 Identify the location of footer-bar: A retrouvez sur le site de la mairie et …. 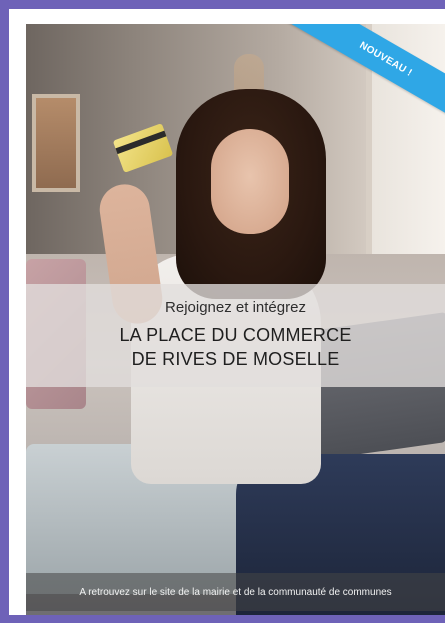
(235, 592).